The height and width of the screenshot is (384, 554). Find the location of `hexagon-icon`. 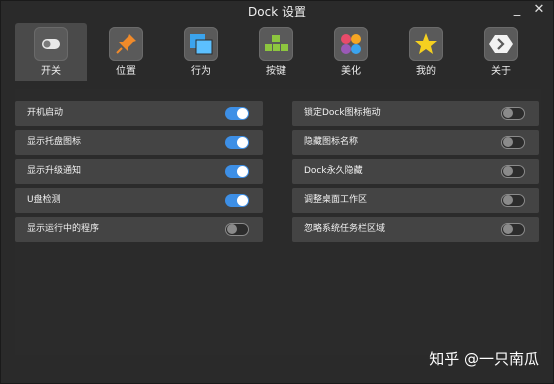

hexagon-icon is located at coordinates (501, 44).